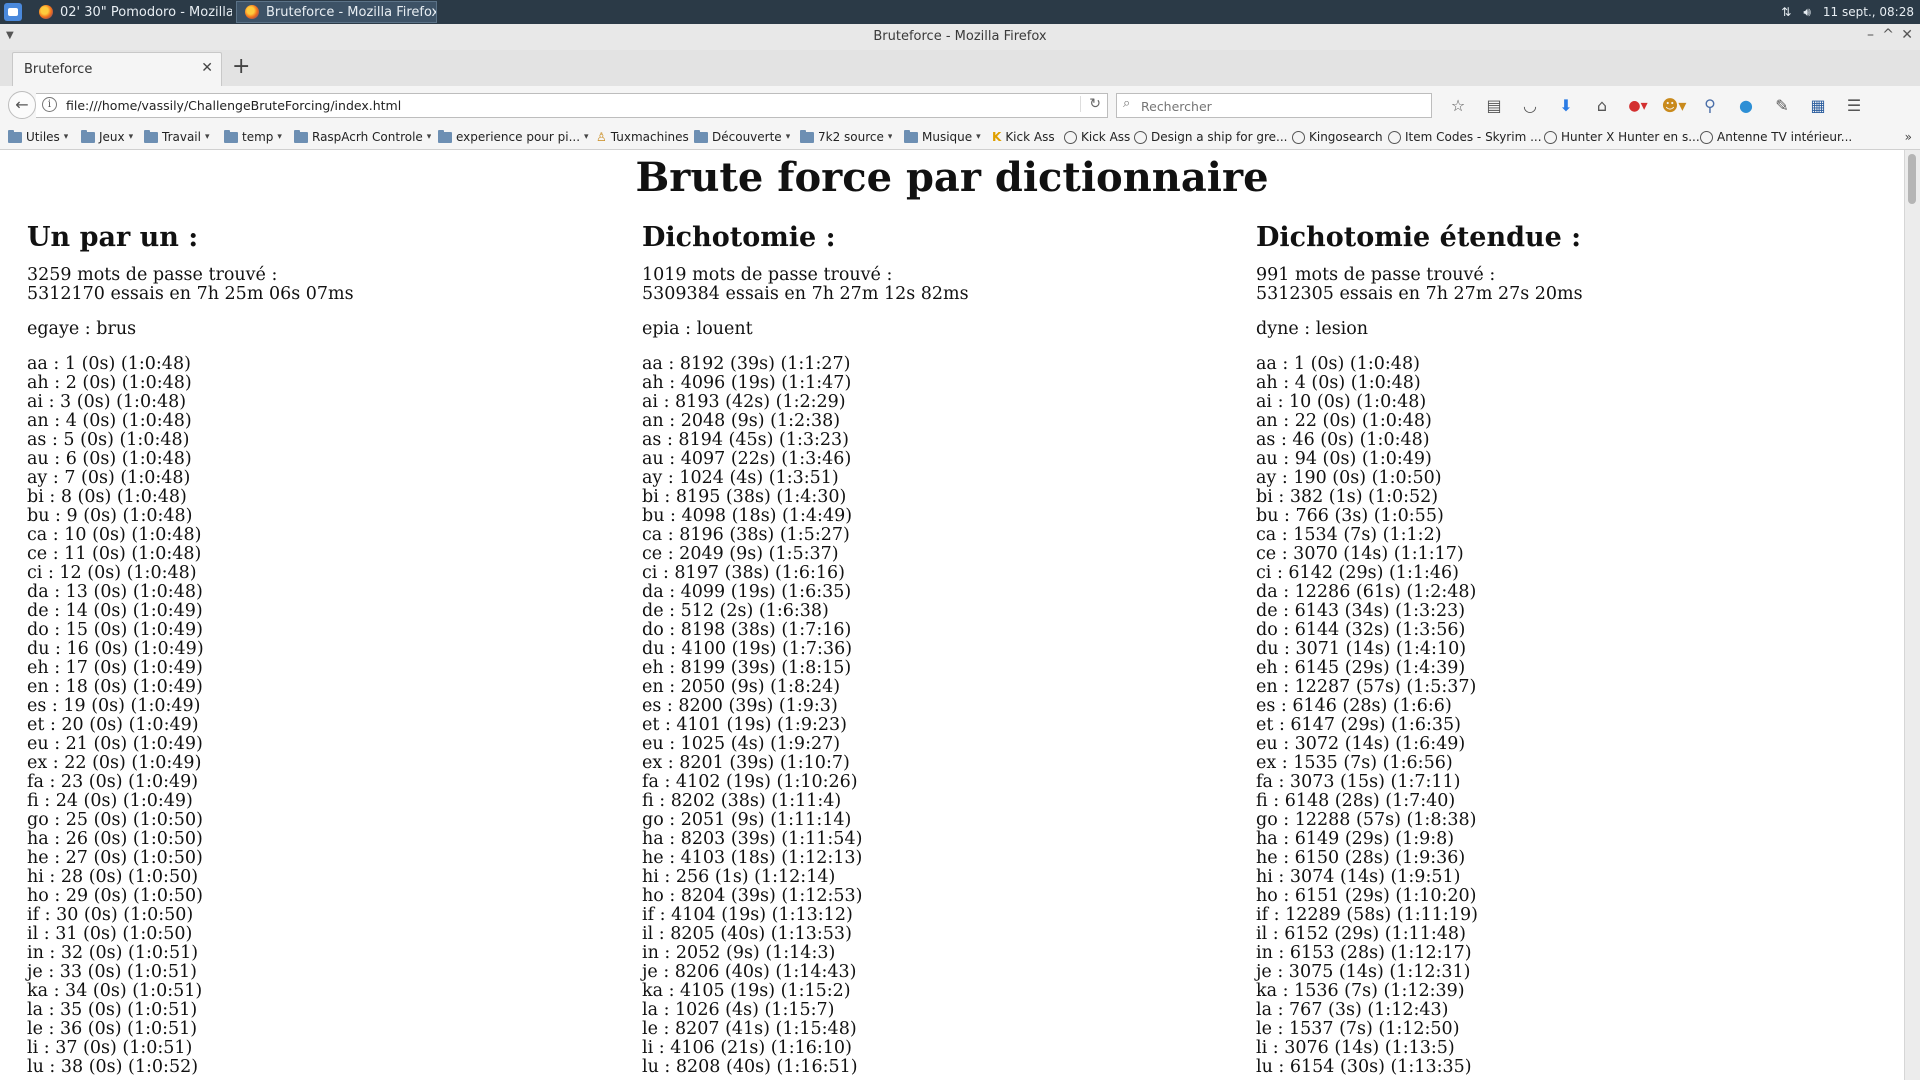  Describe the element at coordinates (1912, 615) in the screenshot. I see `vertical-scrollbar` at that location.